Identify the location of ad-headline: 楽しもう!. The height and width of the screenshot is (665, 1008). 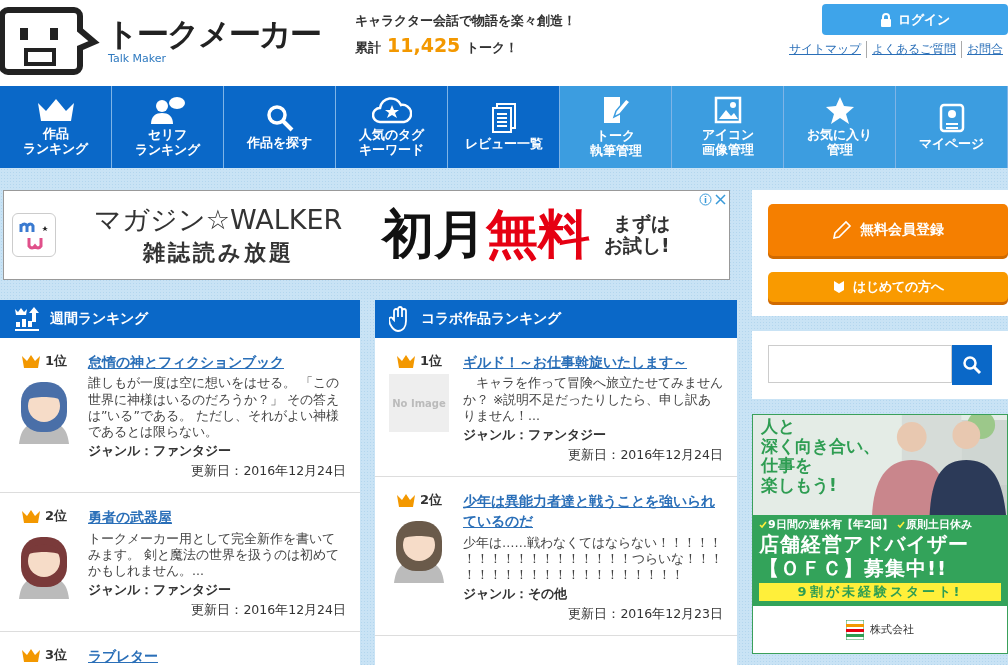
(799, 485).